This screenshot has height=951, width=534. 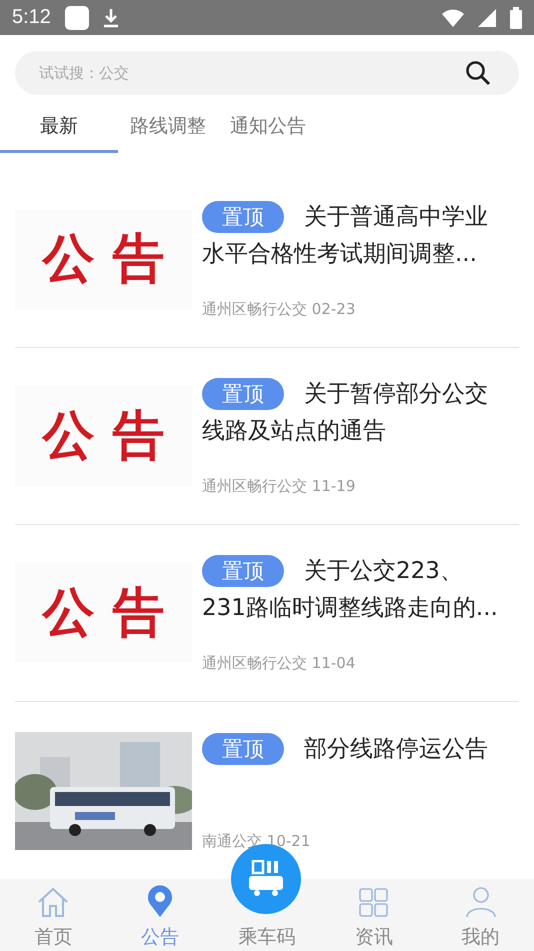 I want to click on grid-icon, so click(x=373, y=903).